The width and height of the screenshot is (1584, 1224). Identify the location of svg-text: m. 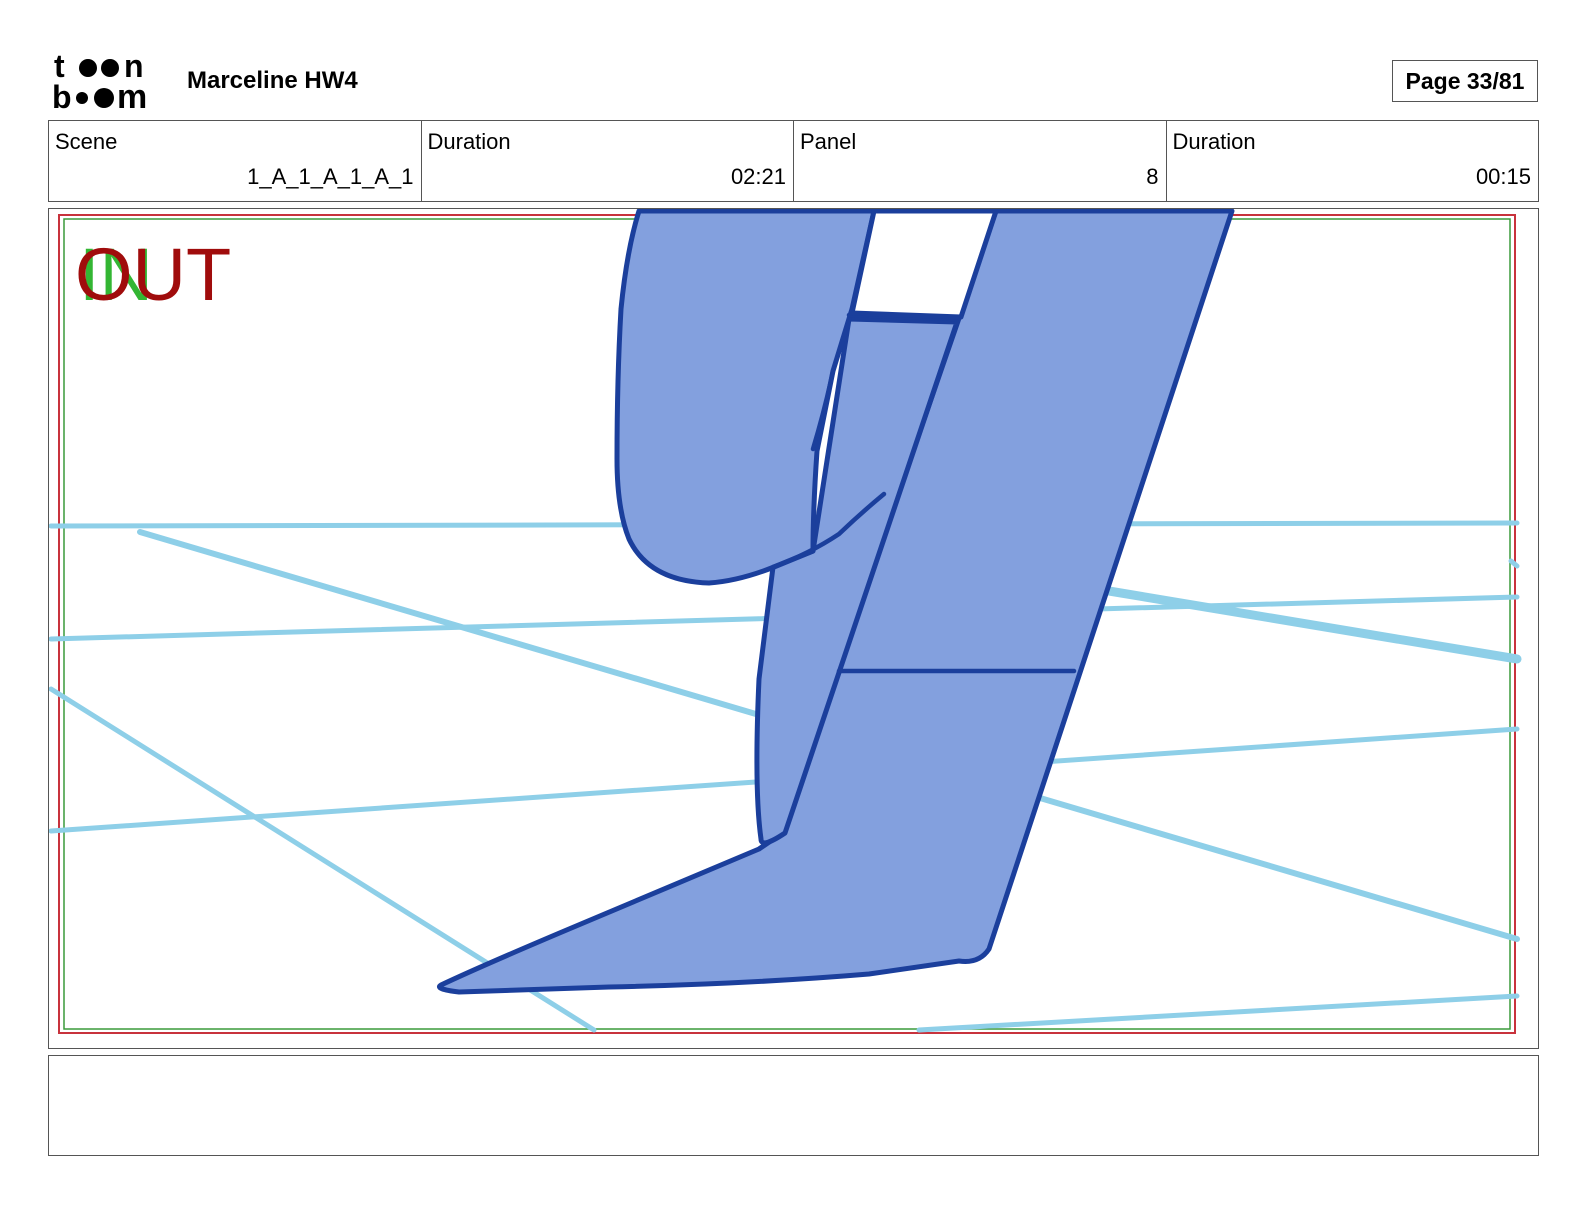
(132, 95).